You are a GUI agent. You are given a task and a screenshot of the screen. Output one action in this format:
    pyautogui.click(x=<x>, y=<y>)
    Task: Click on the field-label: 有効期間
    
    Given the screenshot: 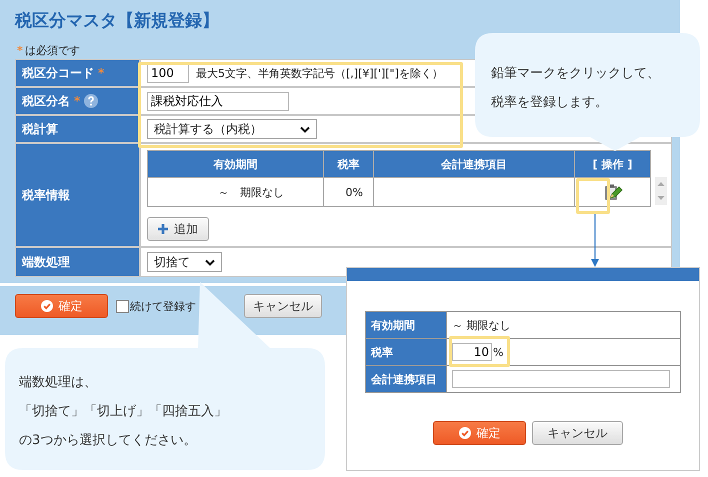 What is the action you would take?
    pyautogui.click(x=406, y=325)
    